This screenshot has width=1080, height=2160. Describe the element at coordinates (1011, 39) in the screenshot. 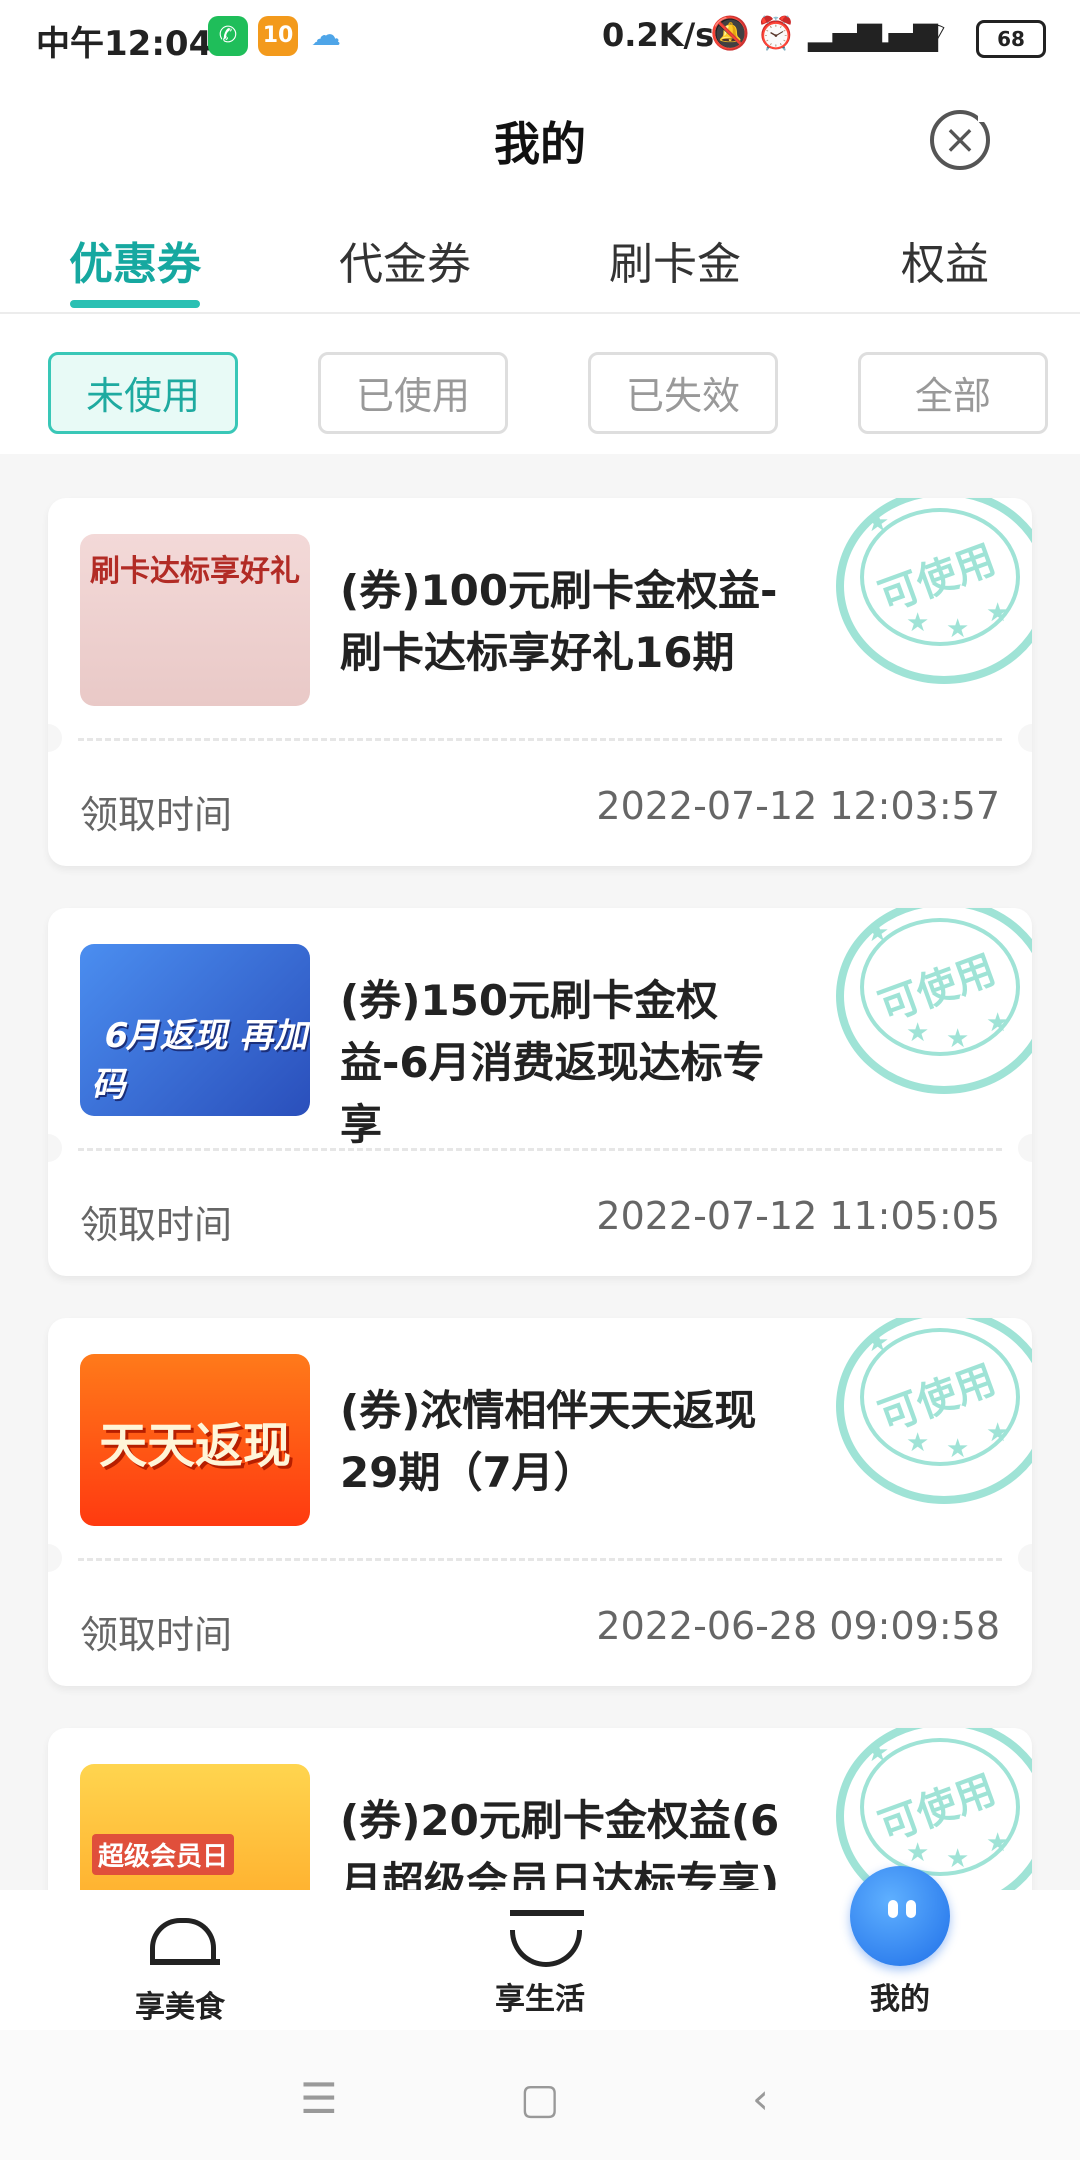

I see `battery-indicator: 68` at that location.